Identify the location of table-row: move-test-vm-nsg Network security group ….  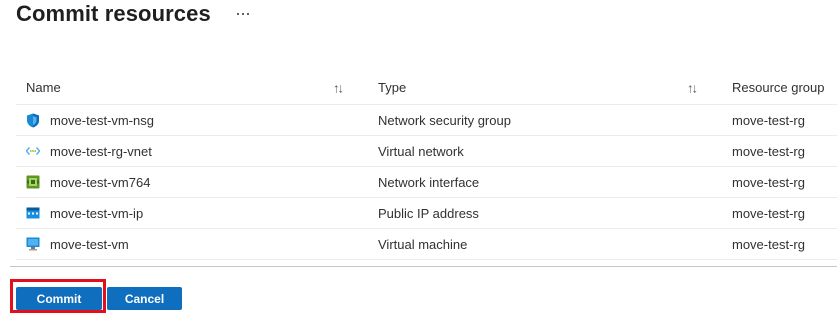
(426, 120).